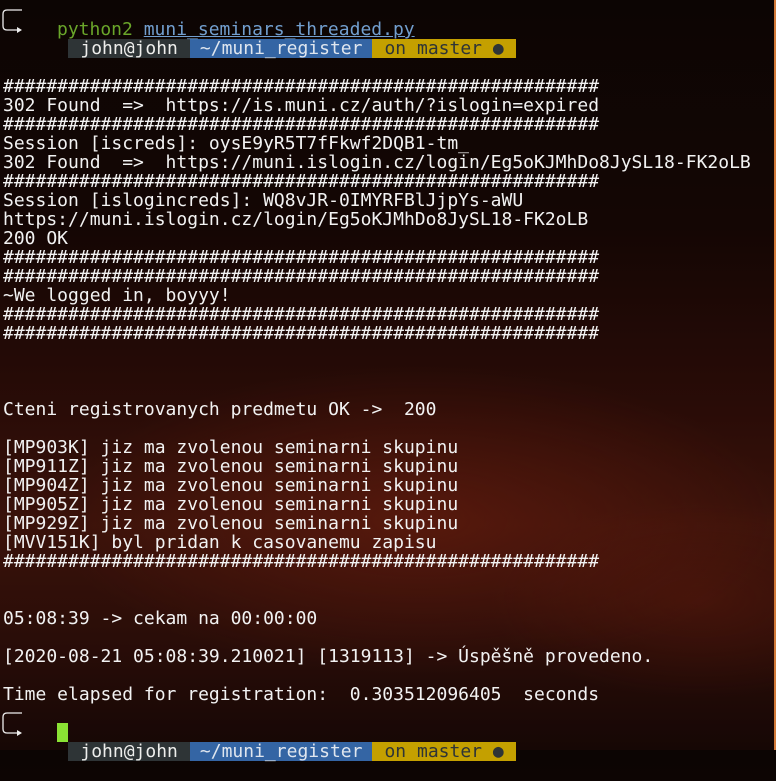  I want to click on prompt-user: john@john, so click(129, 751).